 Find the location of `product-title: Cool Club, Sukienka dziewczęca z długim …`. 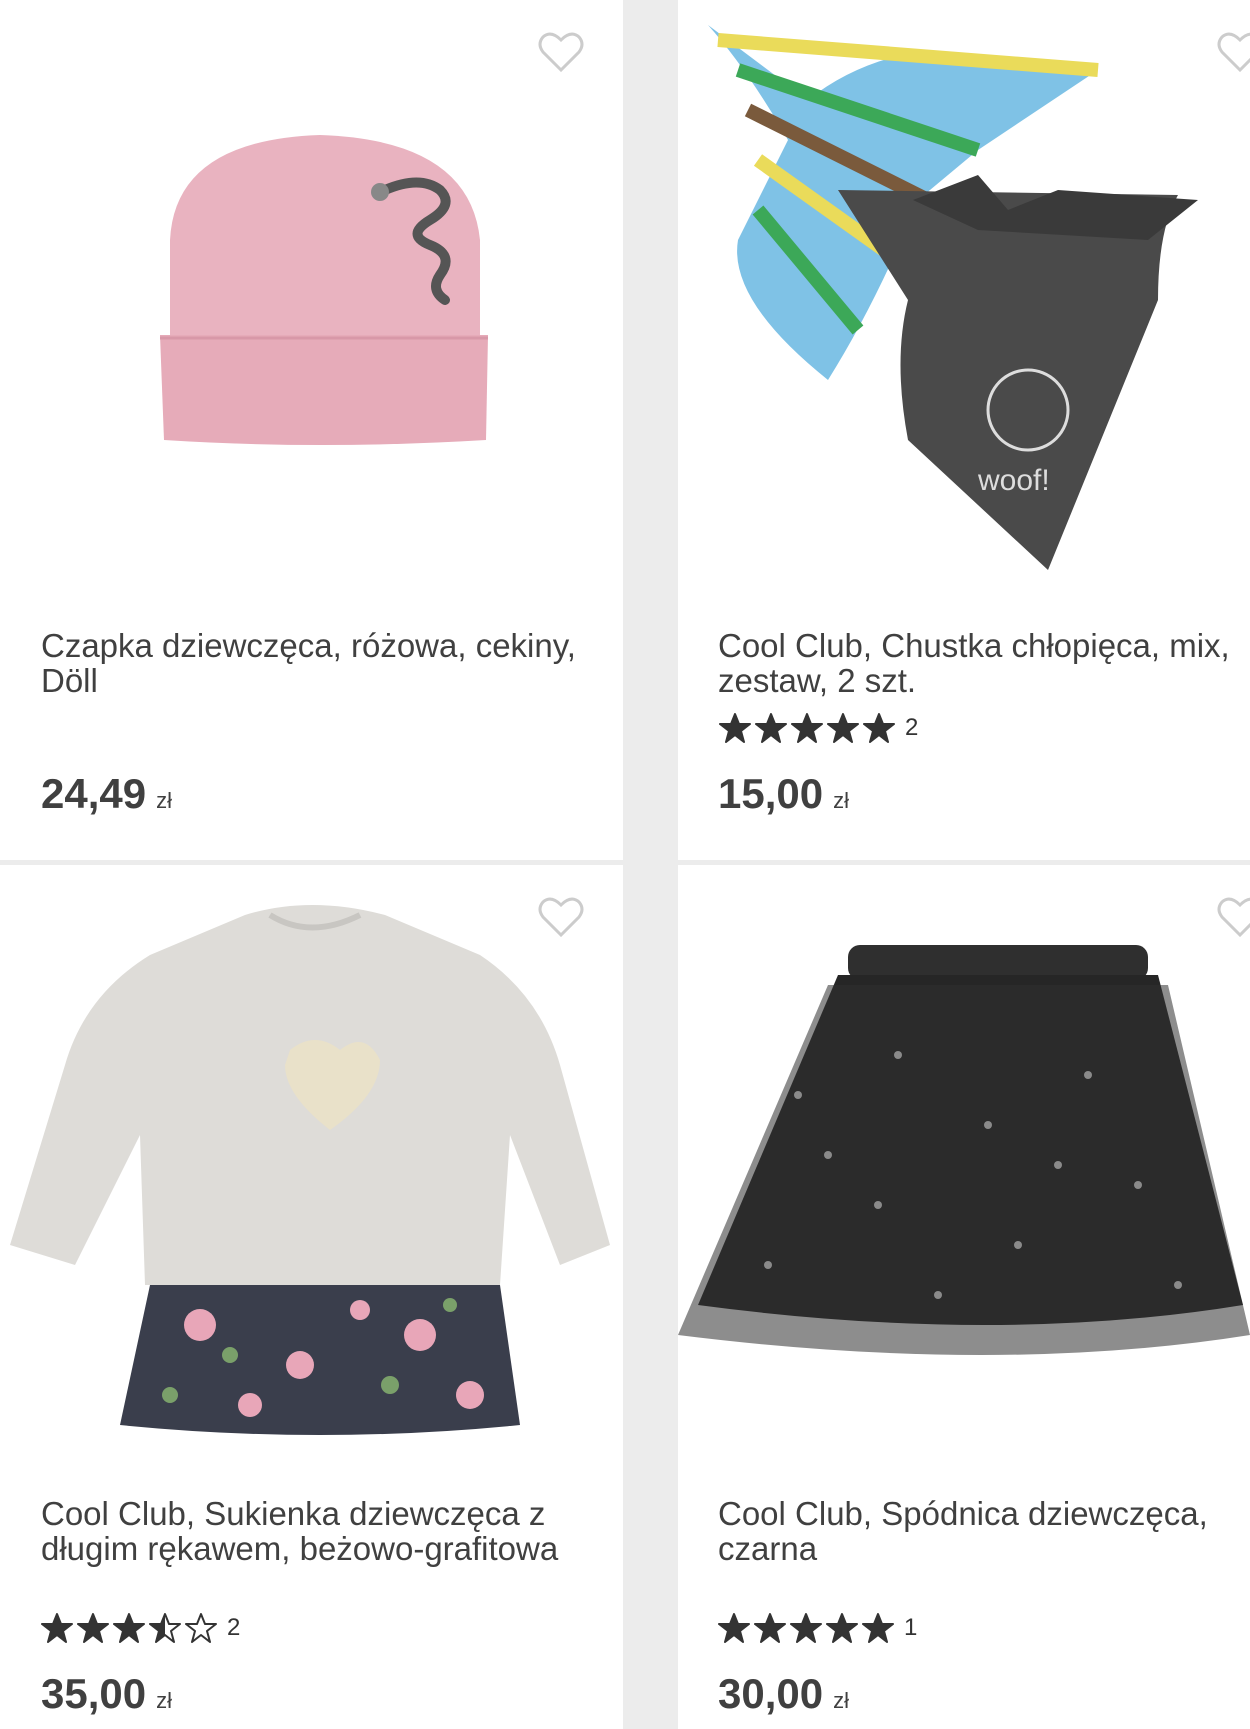

product-title: Cool Club, Sukienka dziewczęca z długim … is located at coordinates (321, 1531).